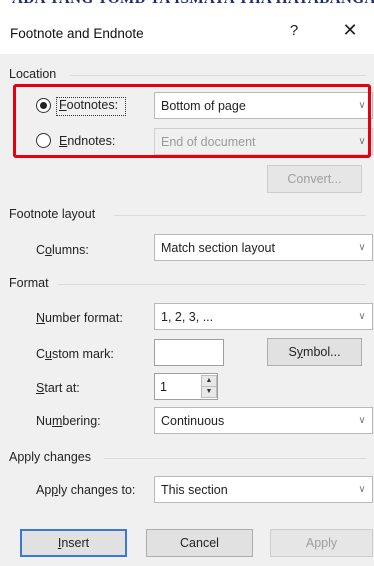 This screenshot has height=566, width=374. I want to click on dialog-title: Footnote and Endnote, so click(77, 33).